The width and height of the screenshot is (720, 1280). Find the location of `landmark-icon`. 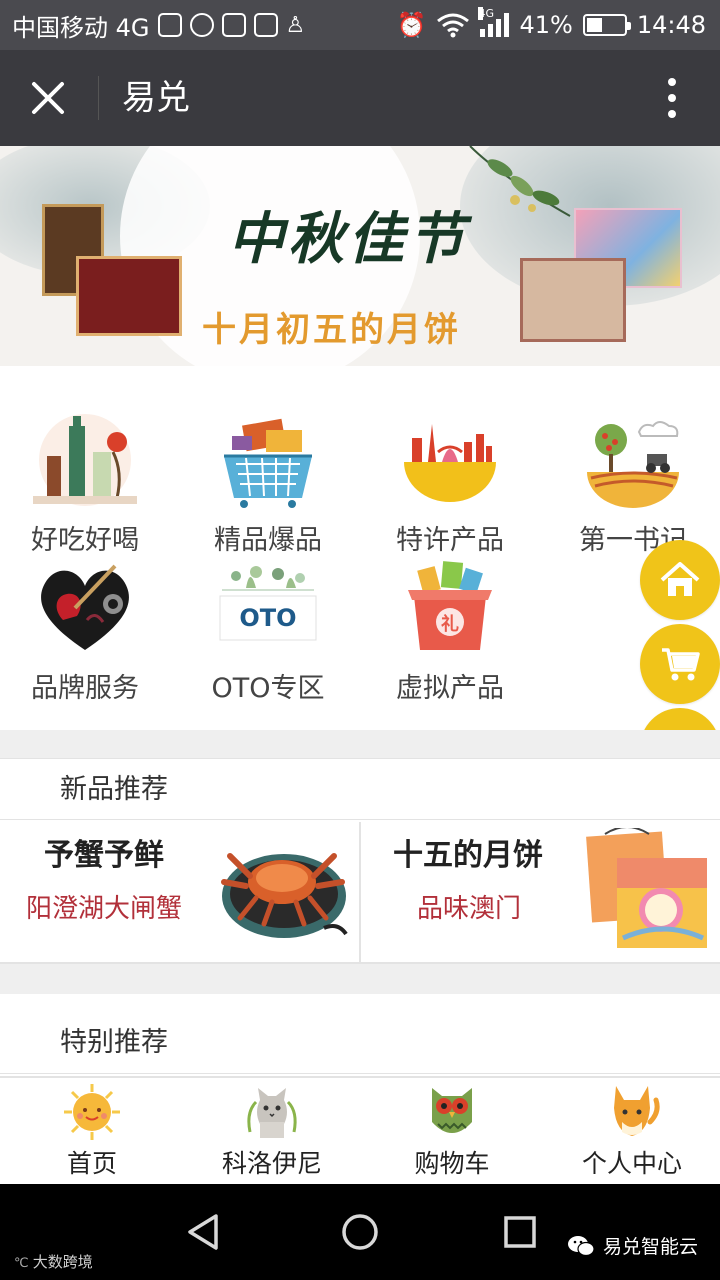

landmark-icon is located at coordinates (450, 460).